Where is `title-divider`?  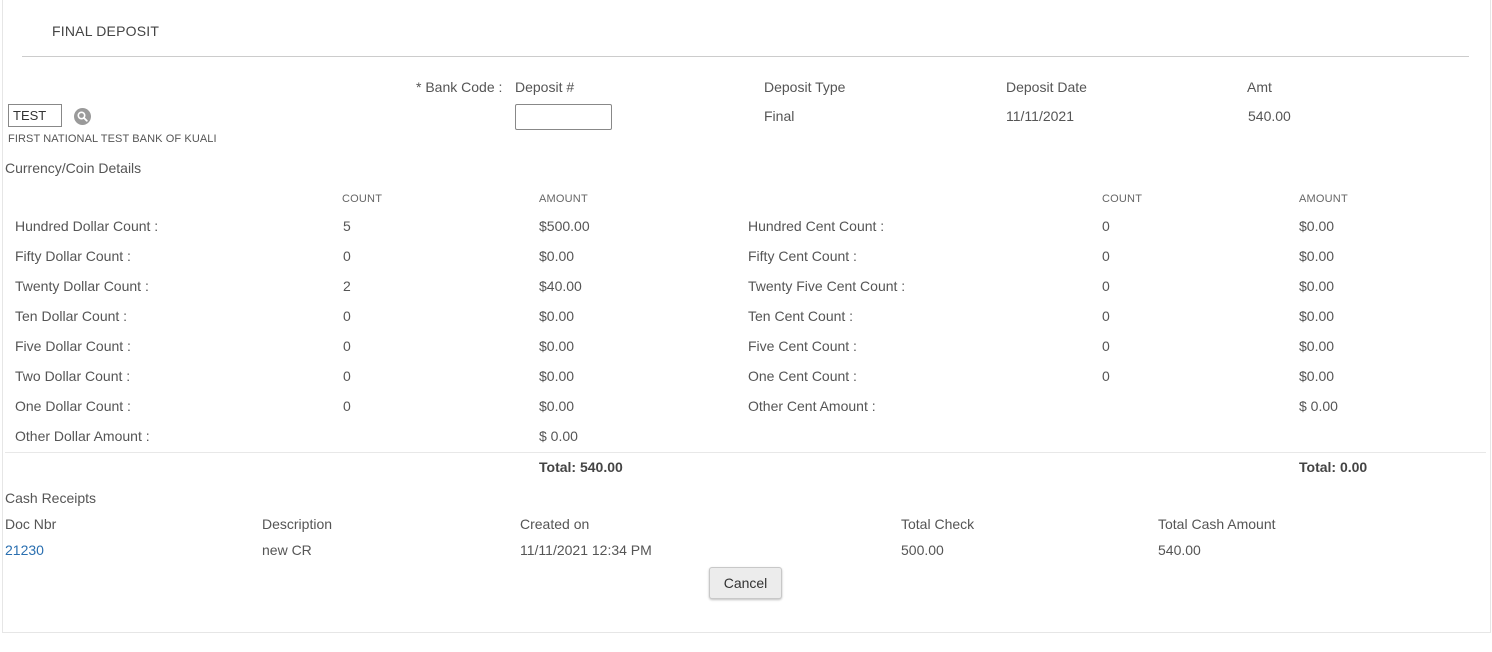 title-divider is located at coordinates (745, 56).